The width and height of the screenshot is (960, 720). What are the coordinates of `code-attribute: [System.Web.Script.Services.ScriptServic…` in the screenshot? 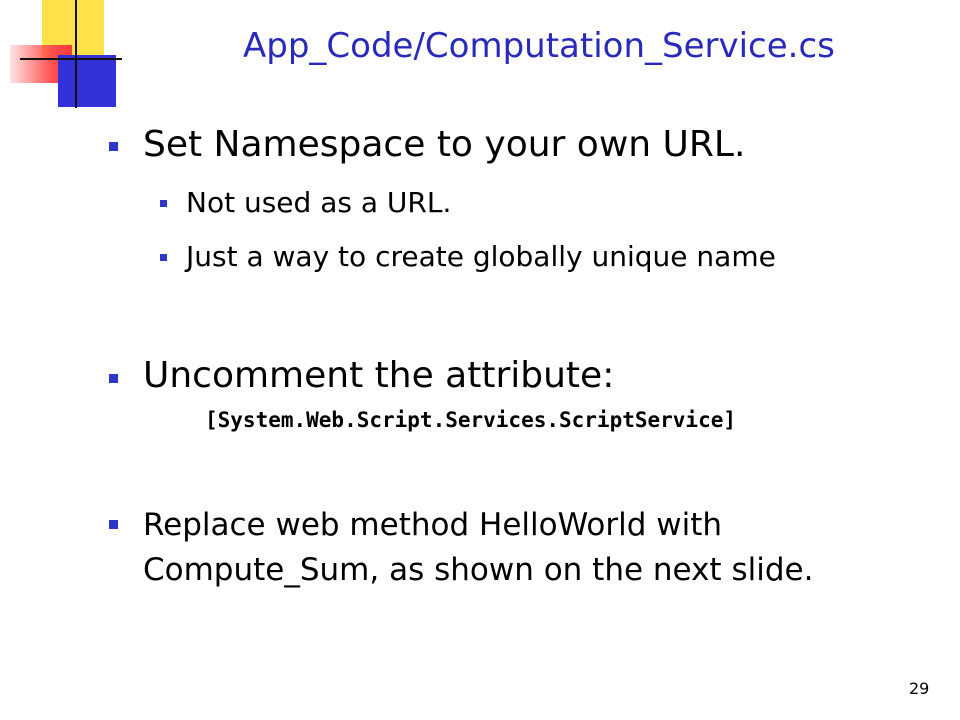 It's located at (471, 420).